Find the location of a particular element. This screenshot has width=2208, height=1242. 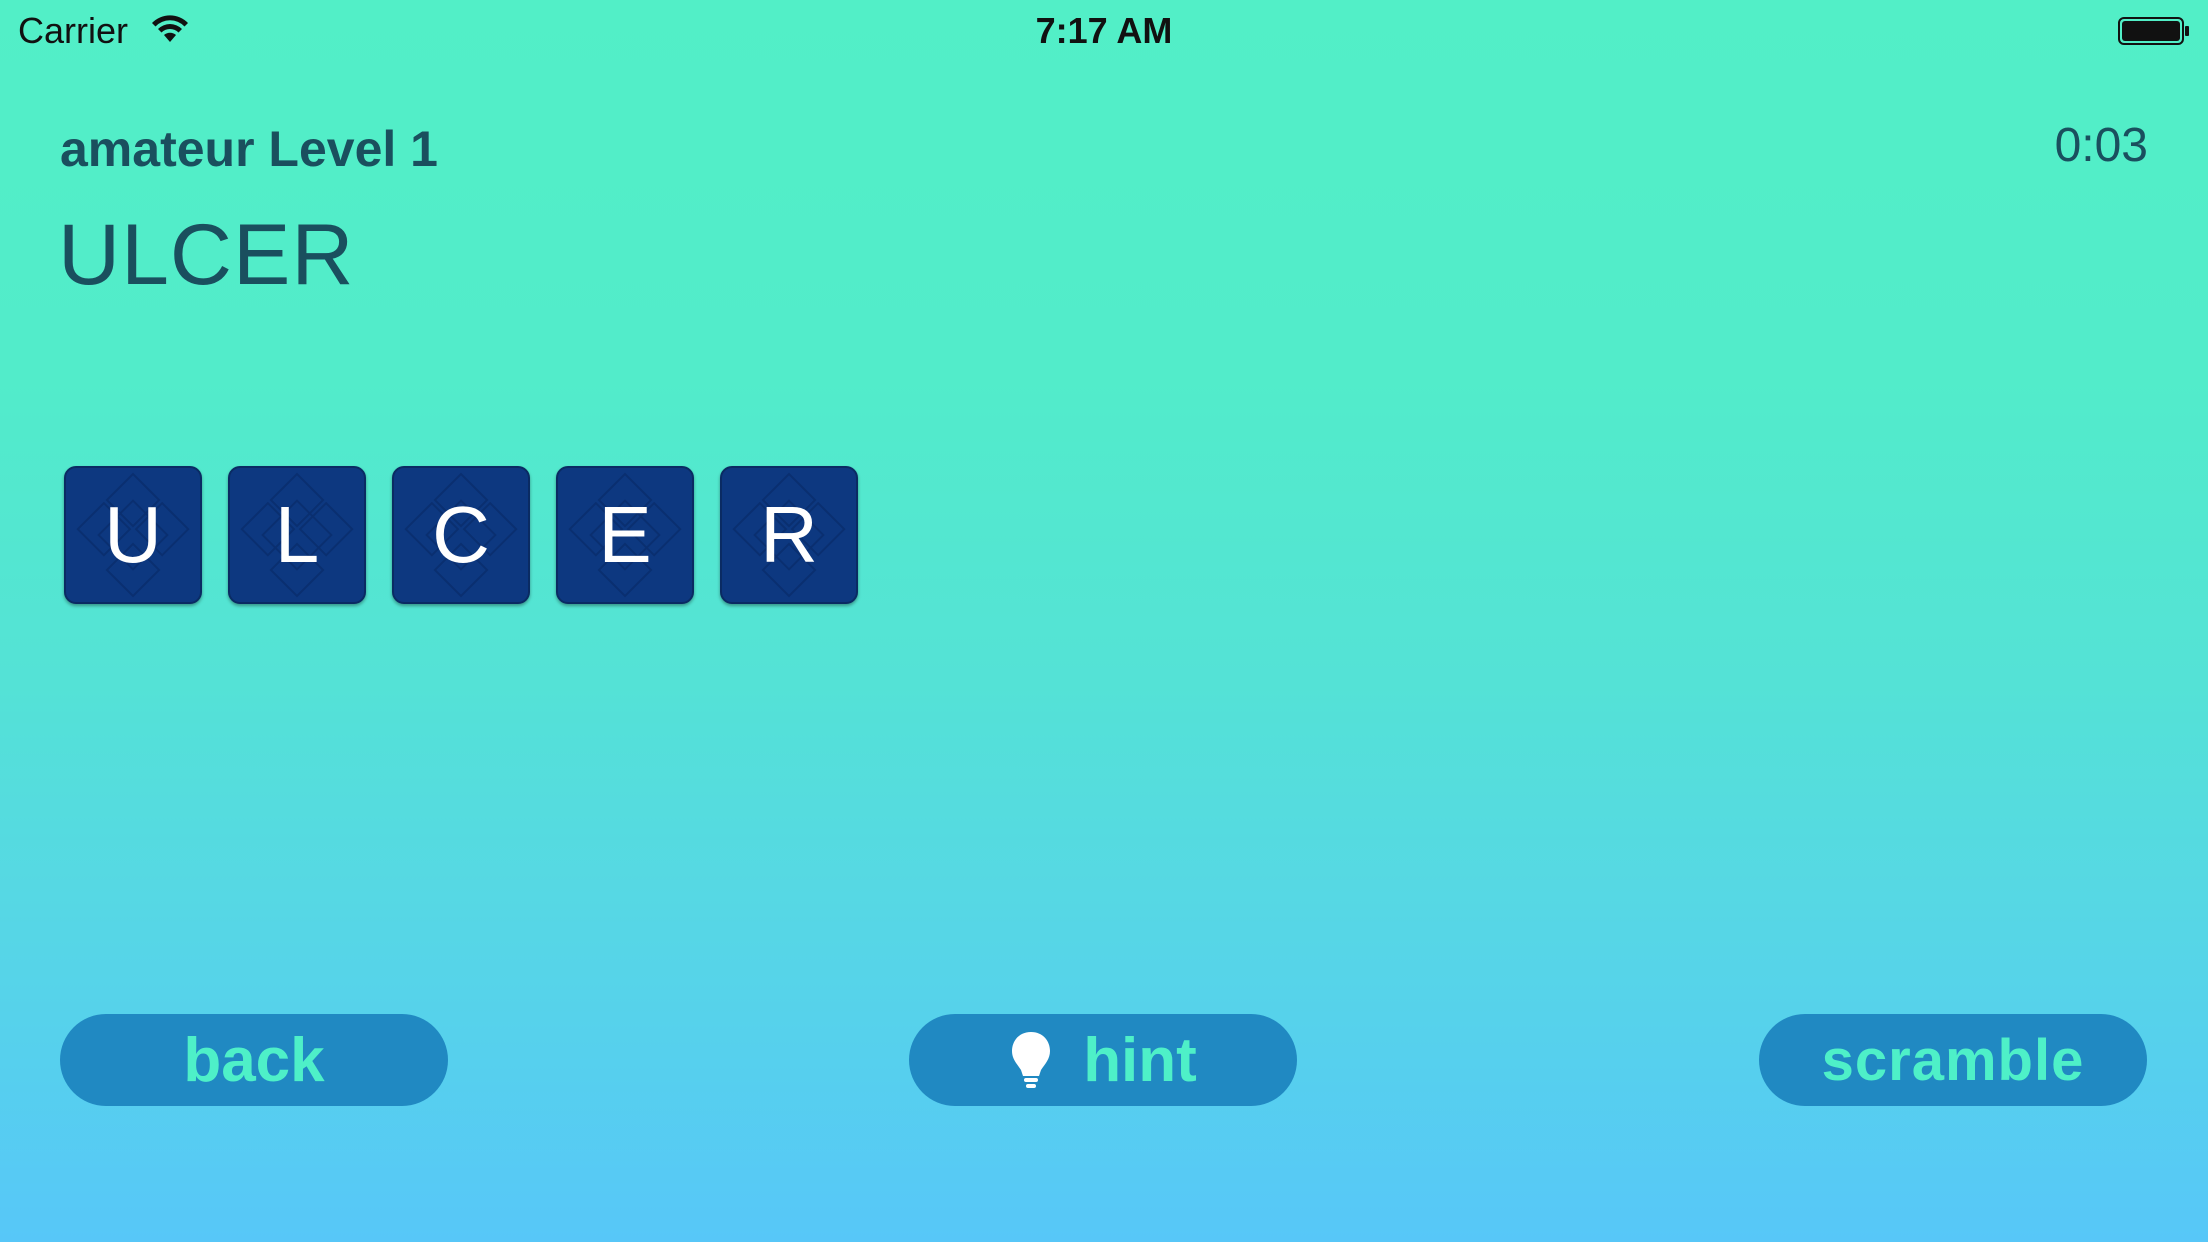

status-bar: Carrier 7:17 AM is located at coordinates (1104, 31).